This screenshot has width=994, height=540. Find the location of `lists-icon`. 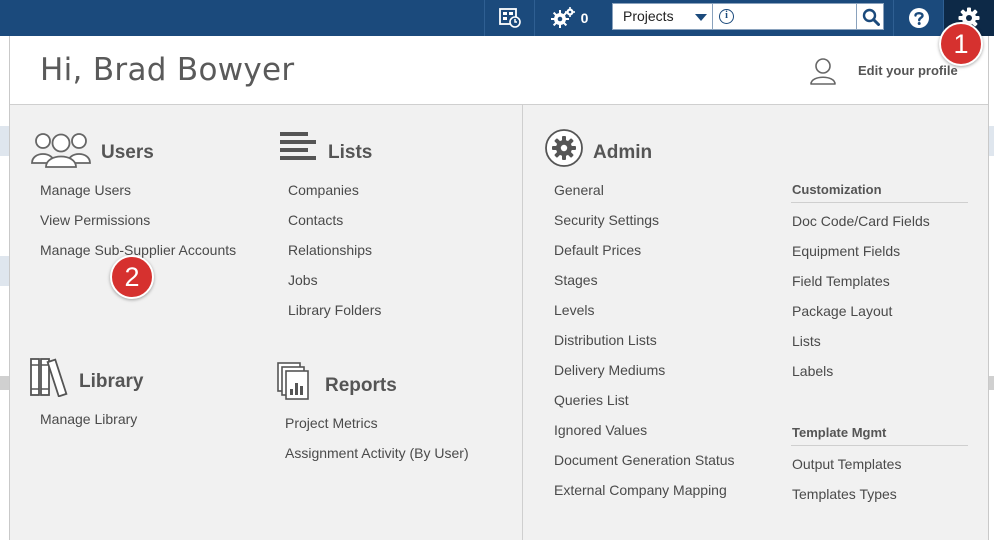

lists-icon is located at coordinates (298, 146).